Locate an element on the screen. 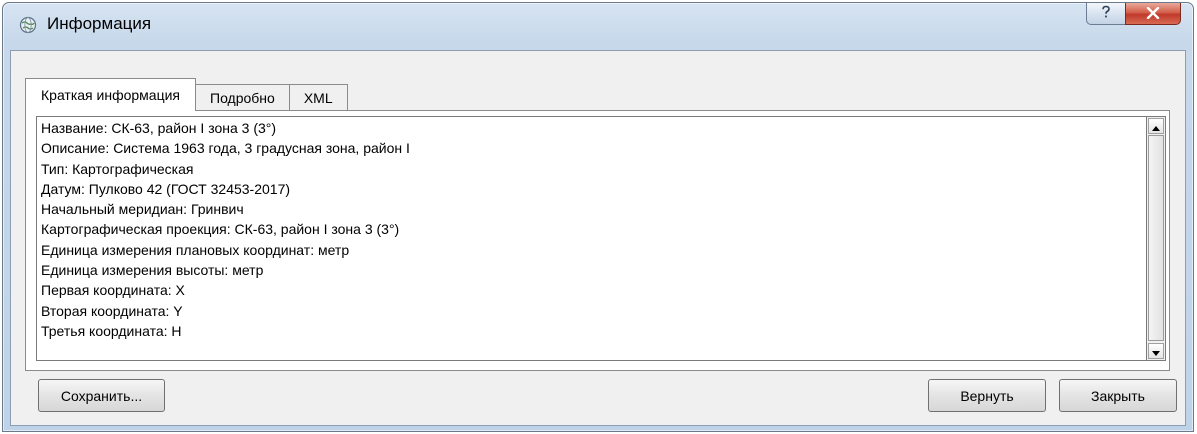 The height and width of the screenshot is (434, 1197). x-icon is located at coordinates (1153, 14).